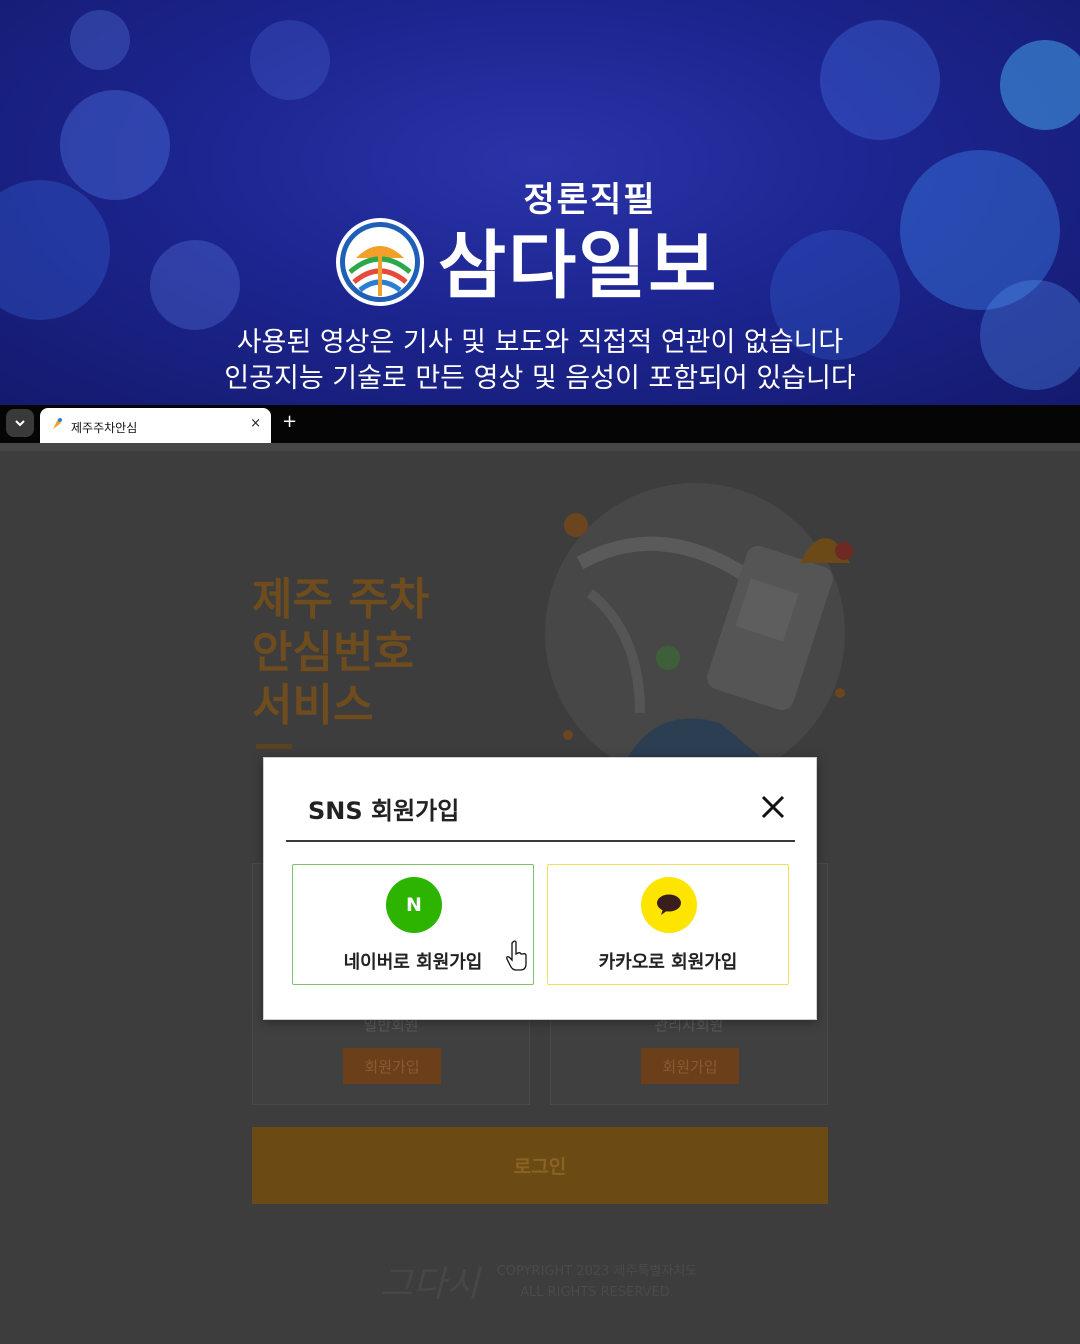 The width and height of the screenshot is (1080, 1344). Describe the element at coordinates (578, 266) in the screenshot. I see `brand-name: 삼다일보` at that location.